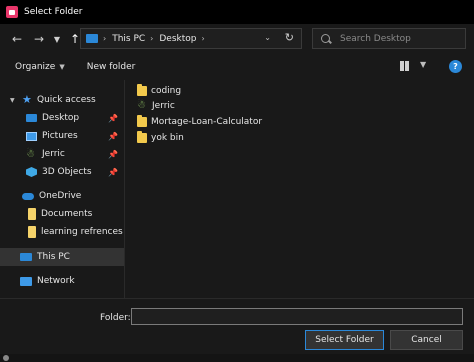 This screenshot has height=362, width=474. I want to click on search-box, so click(389, 38).